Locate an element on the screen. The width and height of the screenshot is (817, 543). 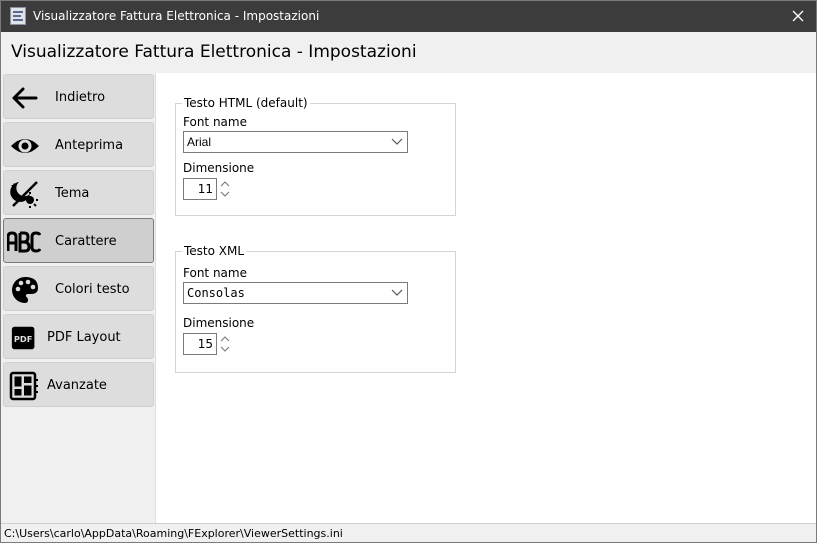
sidebar-item-anteprima: Anteprima is located at coordinates (78, 144).